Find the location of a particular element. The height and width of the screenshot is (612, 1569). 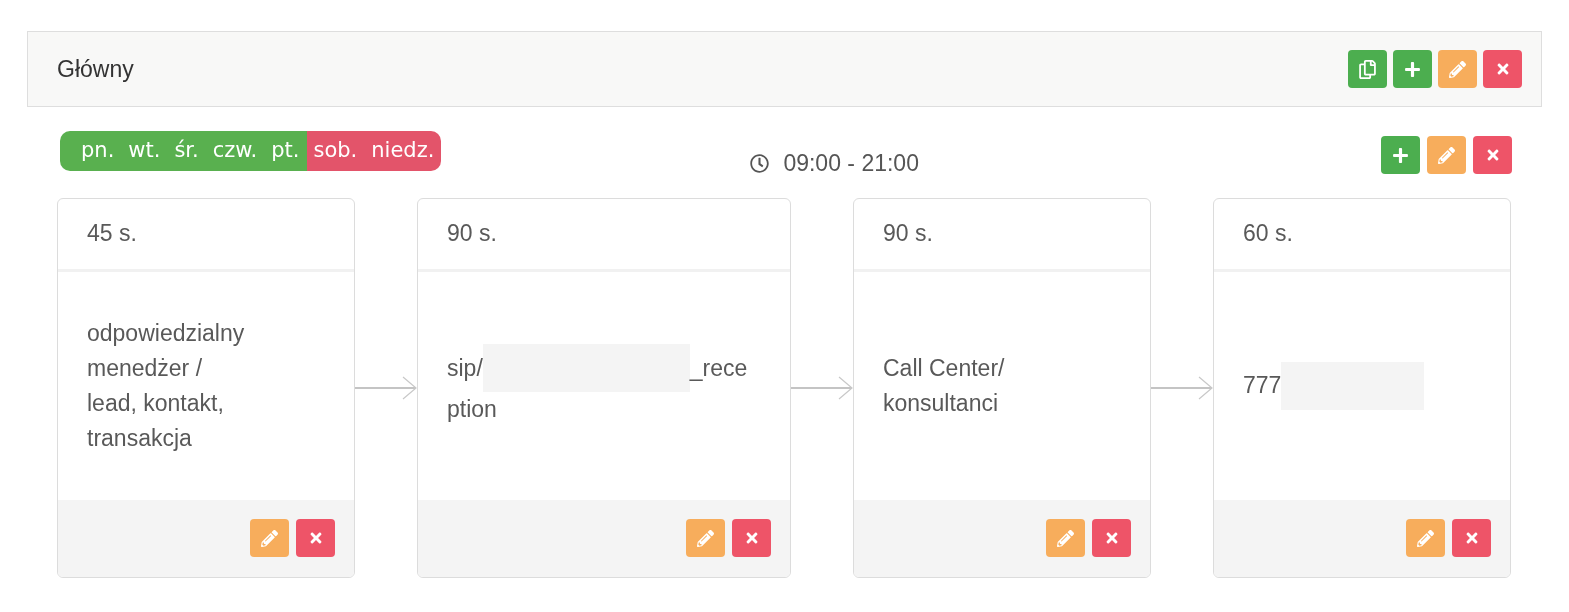

weekday-label: sob. is located at coordinates (335, 151).